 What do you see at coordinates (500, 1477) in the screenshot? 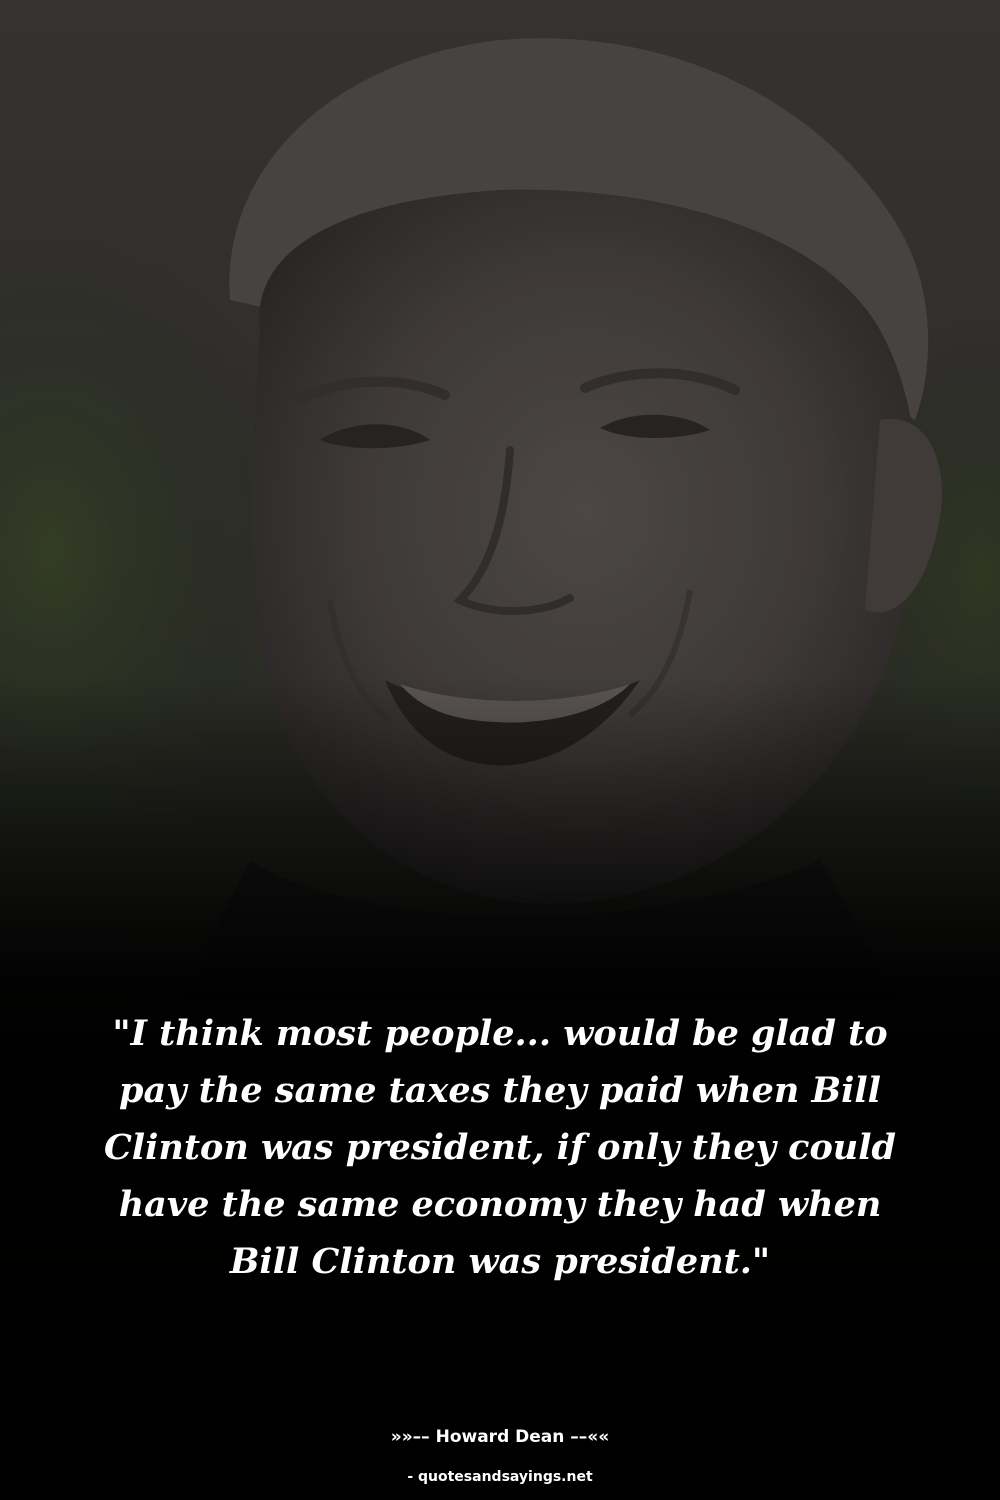
I see `source-watermark: - quotesandsayings.net` at bounding box center [500, 1477].